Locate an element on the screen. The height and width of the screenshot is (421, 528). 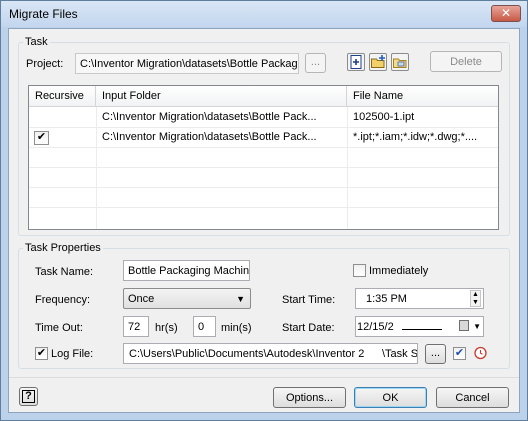
help-button: ? is located at coordinates (28, 396).